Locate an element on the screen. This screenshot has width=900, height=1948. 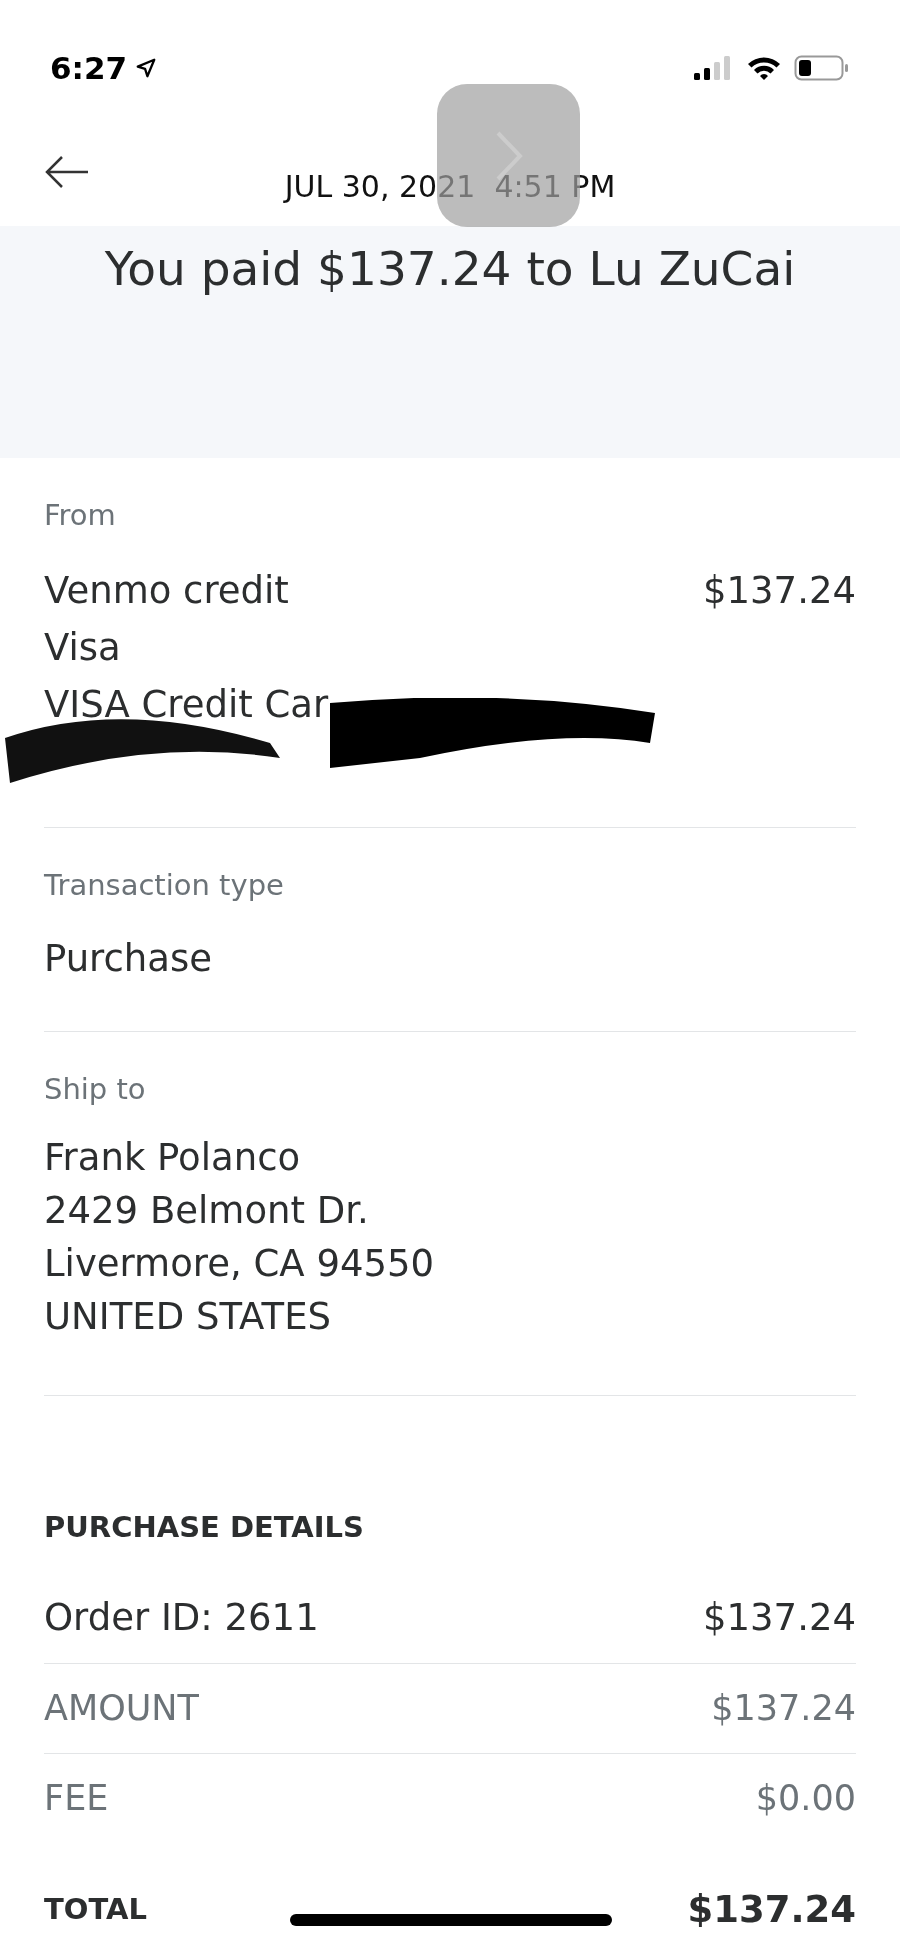
address-line: 2429 Belmont Dr. is located at coordinates (206, 1211).